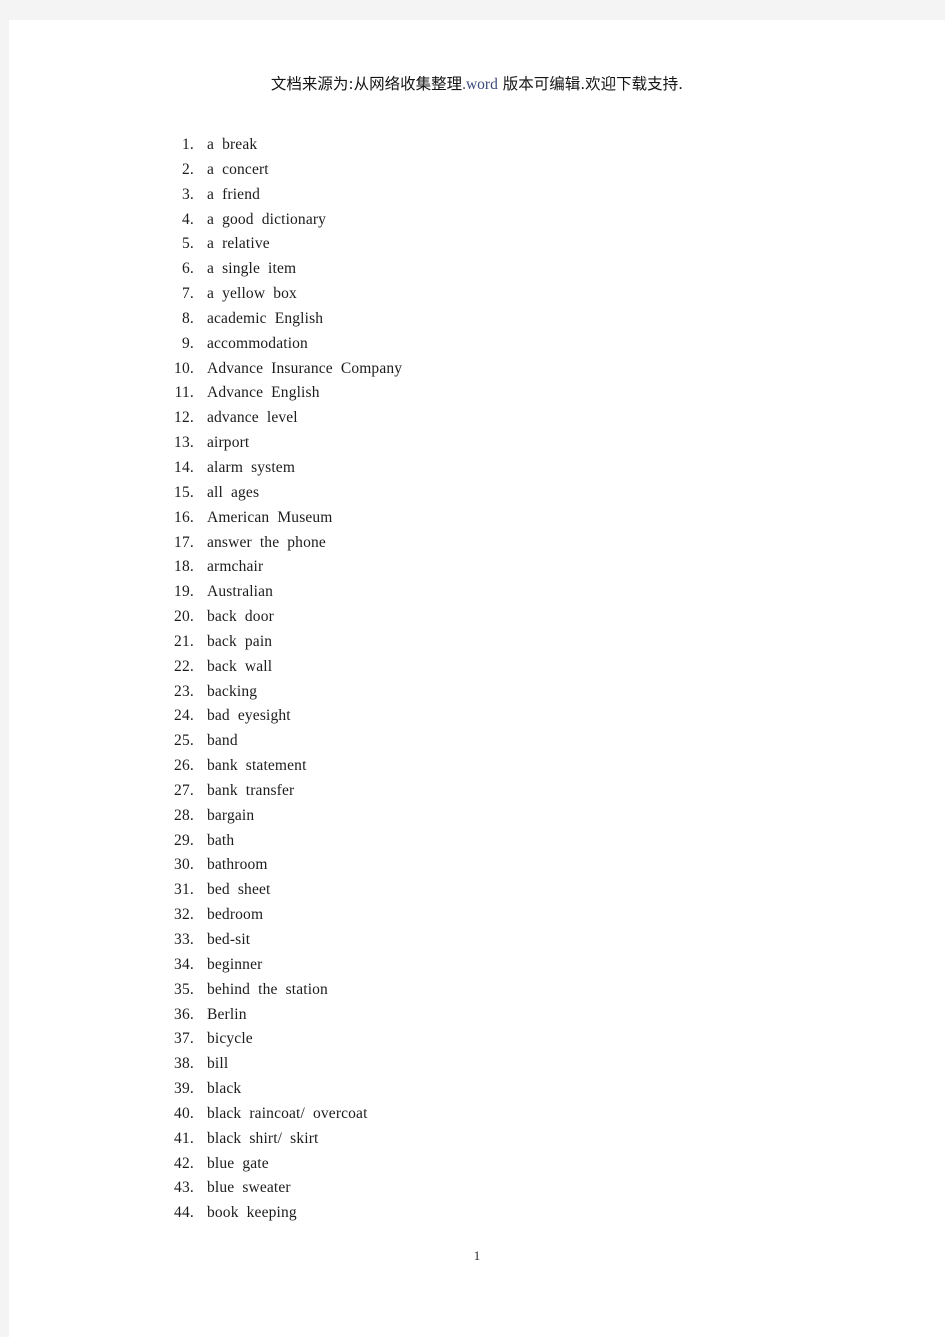 This screenshot has width=945, height=1337. Describe the element at coordinates (263, 393) in the screenshot. I see `list-item-text: Advance English` at that location.